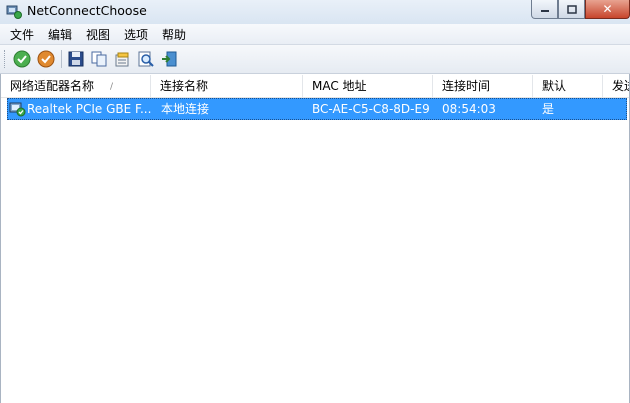  What do you see at coordinates (315, 59) in the screenshot?
I see `toolbar` at bounding box center [315, 59].